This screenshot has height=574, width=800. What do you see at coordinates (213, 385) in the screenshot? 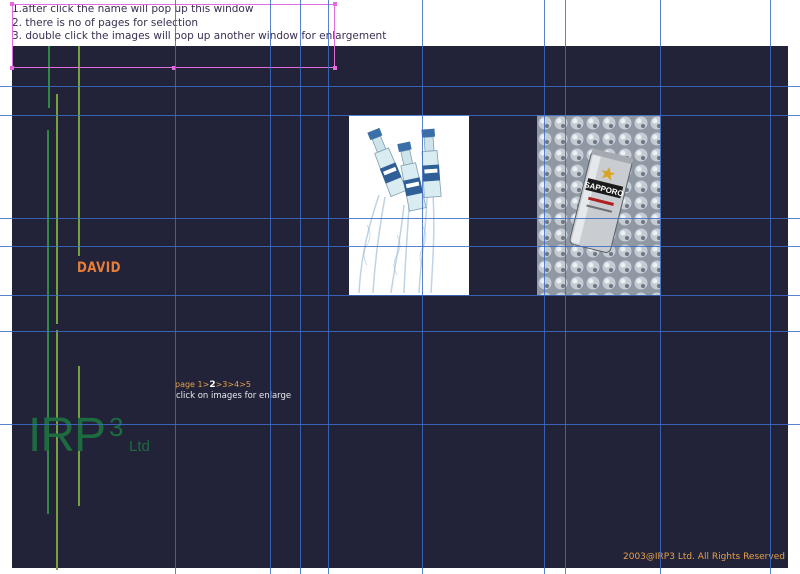
I see `pagination: page 1>2>3>4>5` at bounding box center [213, 385].